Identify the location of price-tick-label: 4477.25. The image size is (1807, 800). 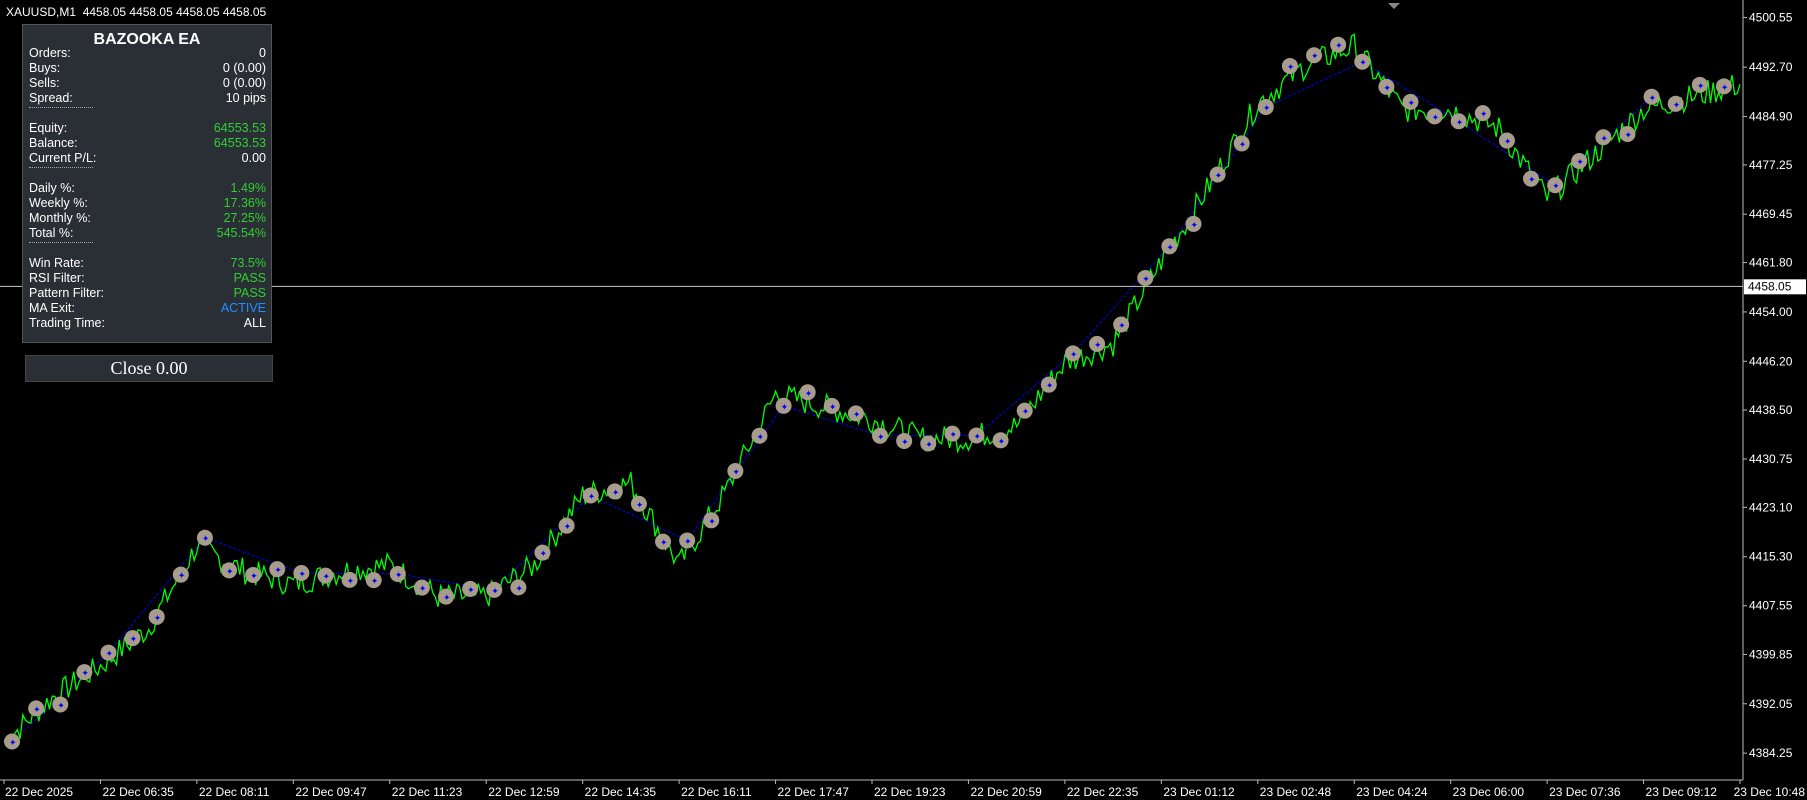
(1771, 165).